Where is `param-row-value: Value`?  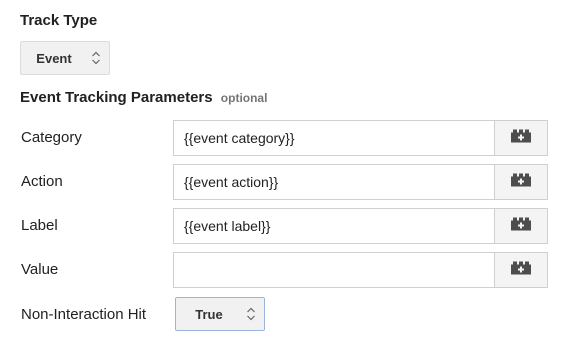
param-row-value: Value is located at coordinates (283, 270).